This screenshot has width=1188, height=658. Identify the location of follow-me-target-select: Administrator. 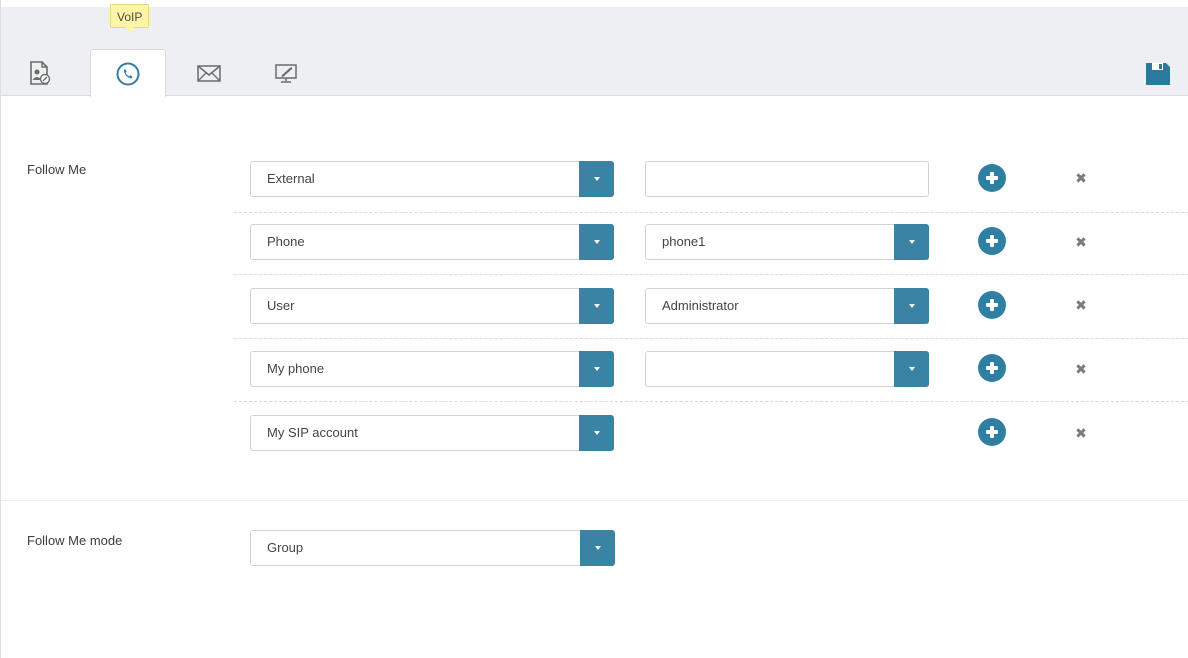
(787, 306).